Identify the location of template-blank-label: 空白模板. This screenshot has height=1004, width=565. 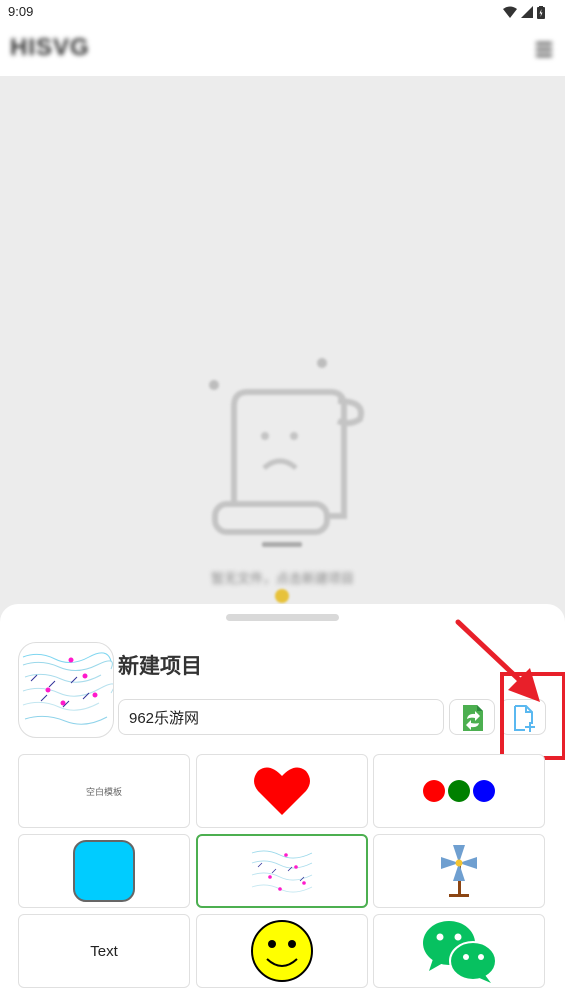
(103, 791).